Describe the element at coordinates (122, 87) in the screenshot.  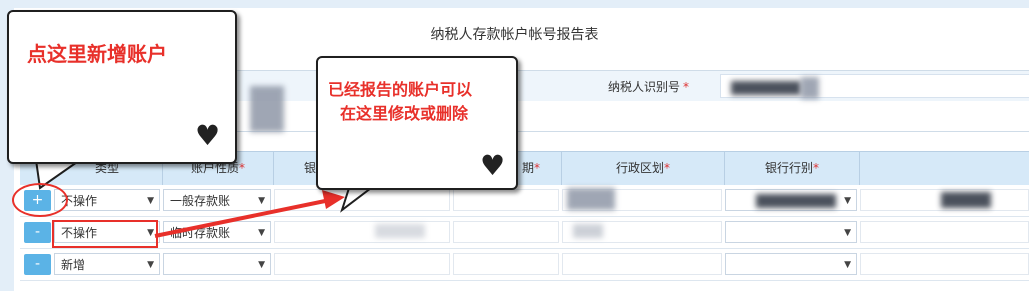
I see `add-account-callout: 点这里新增账户 ♥` at that location.